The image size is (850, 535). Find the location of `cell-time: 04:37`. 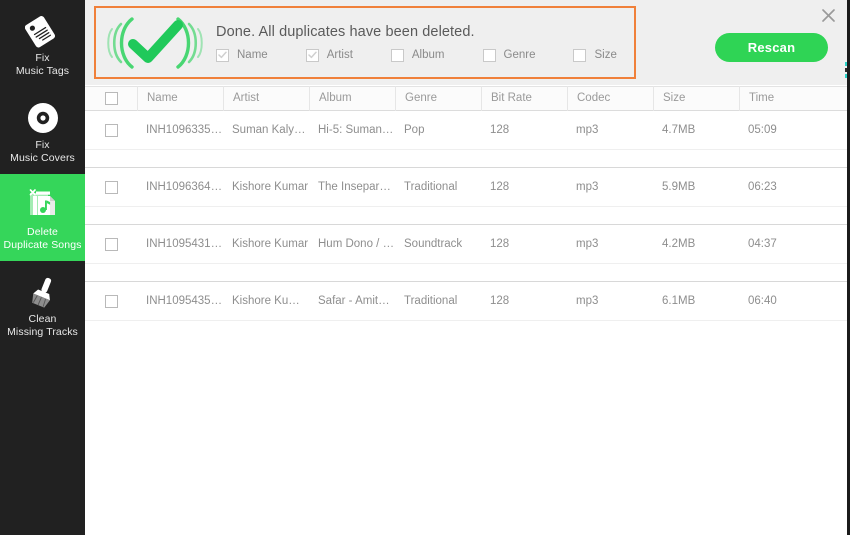

cell-time: 04:37 is located at coordinates (762, 244).